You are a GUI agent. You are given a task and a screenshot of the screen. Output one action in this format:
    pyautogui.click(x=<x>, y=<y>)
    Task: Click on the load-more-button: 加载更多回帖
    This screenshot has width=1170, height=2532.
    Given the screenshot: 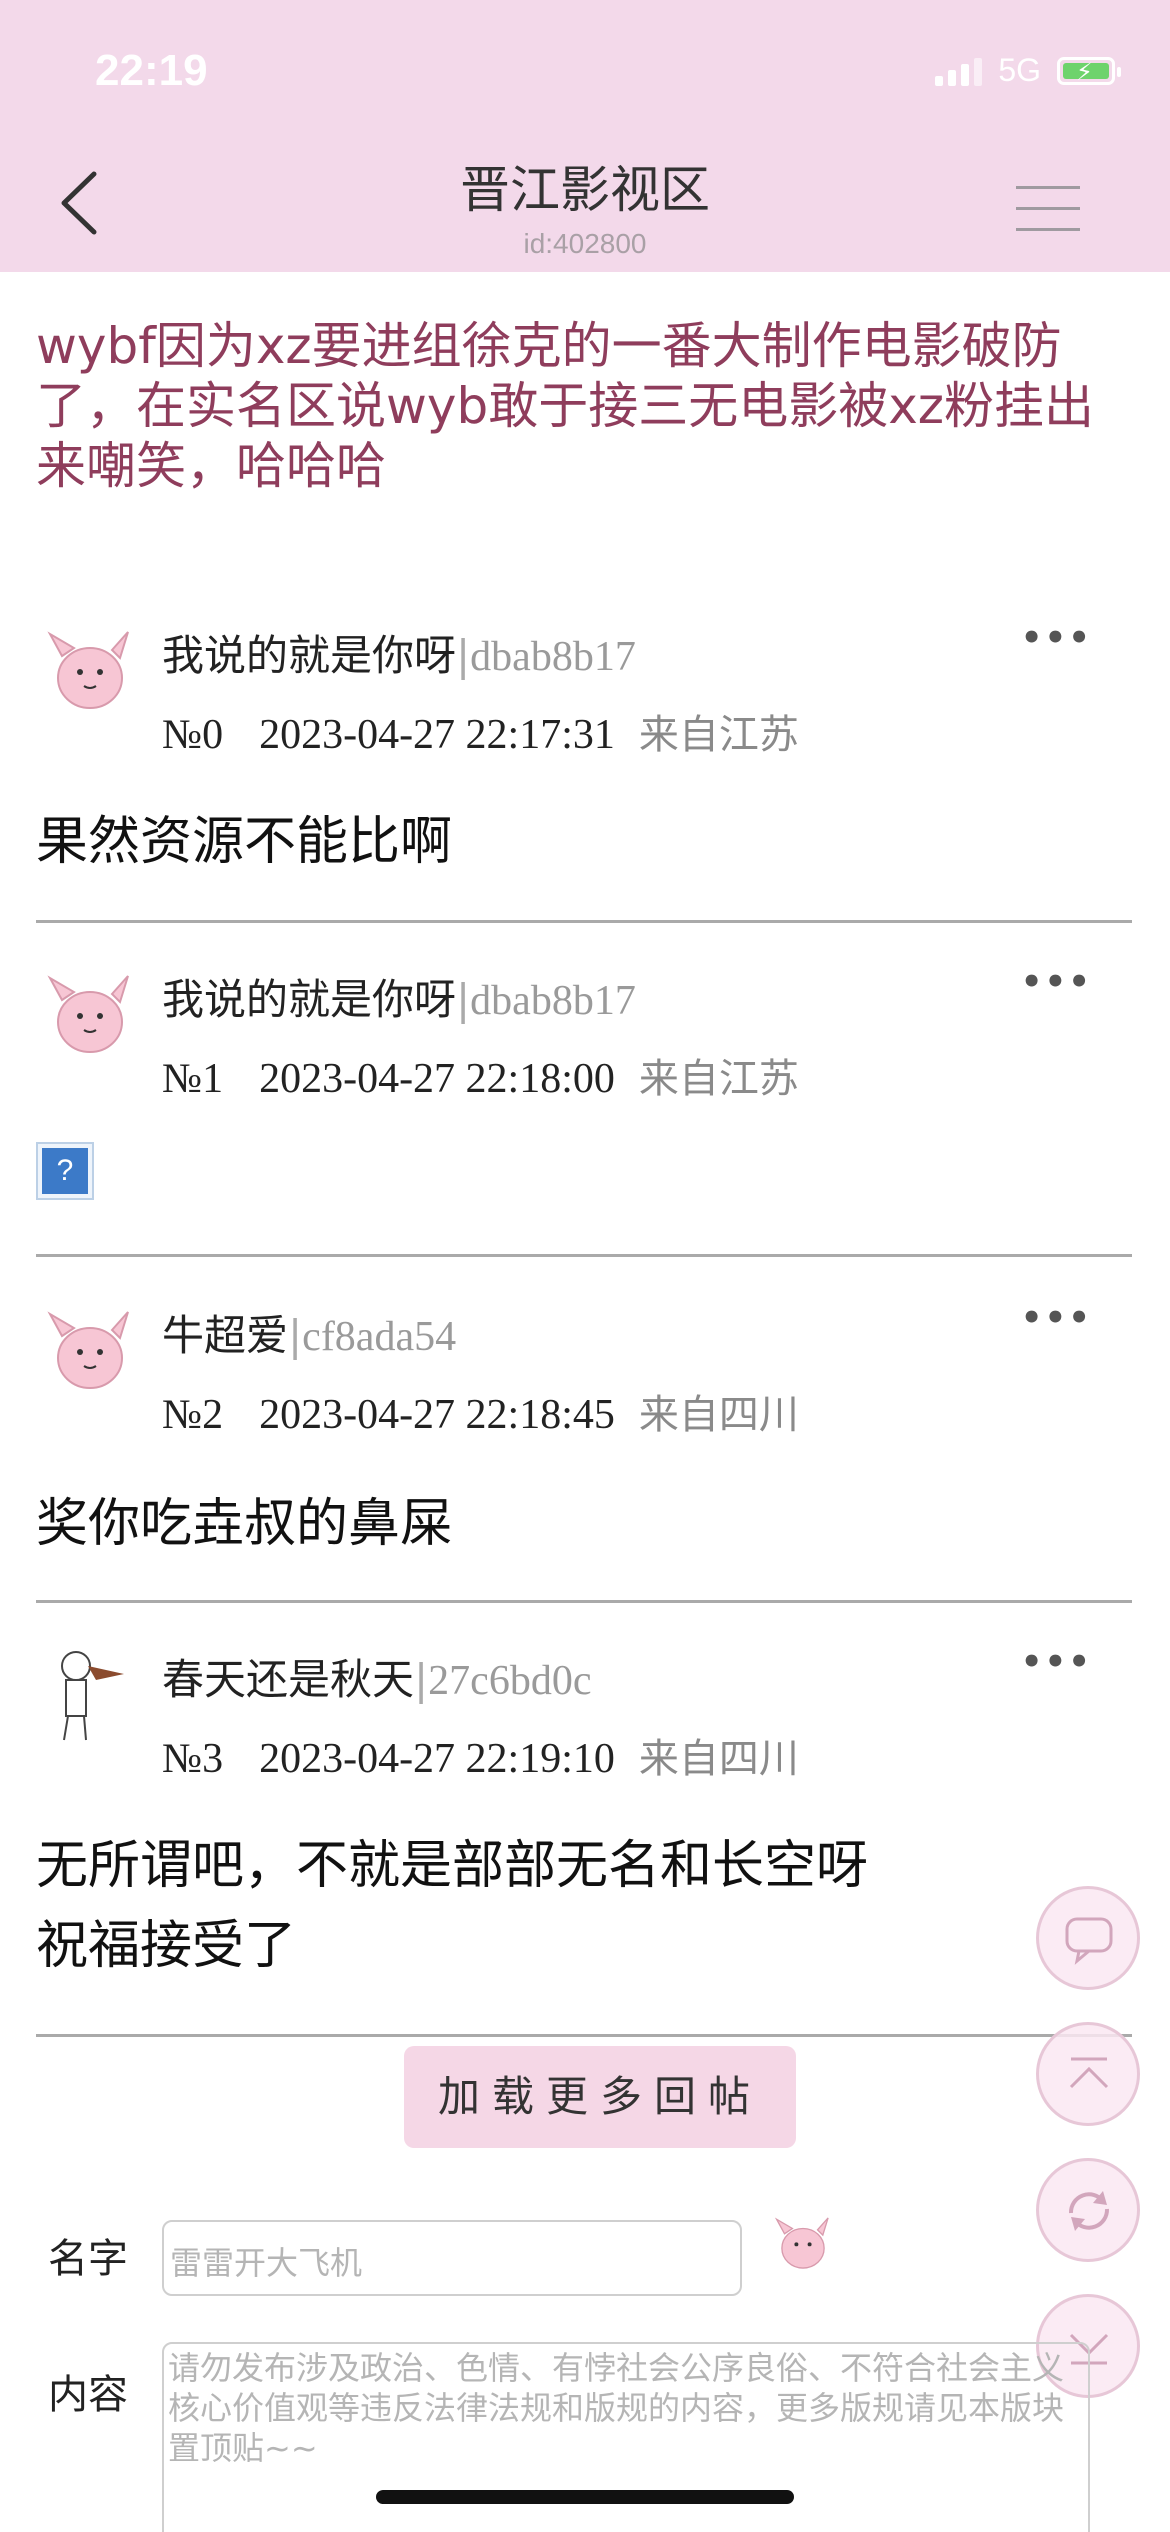 What is the action you would take?
    pyautogui.click(x=600, y=2097)
    